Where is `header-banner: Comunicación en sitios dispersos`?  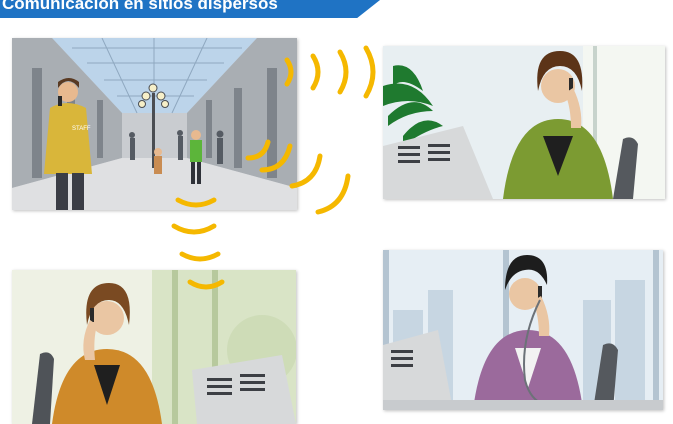 header-banner: Comunicación en sitios dispersos is located at coordinates (190, 9).